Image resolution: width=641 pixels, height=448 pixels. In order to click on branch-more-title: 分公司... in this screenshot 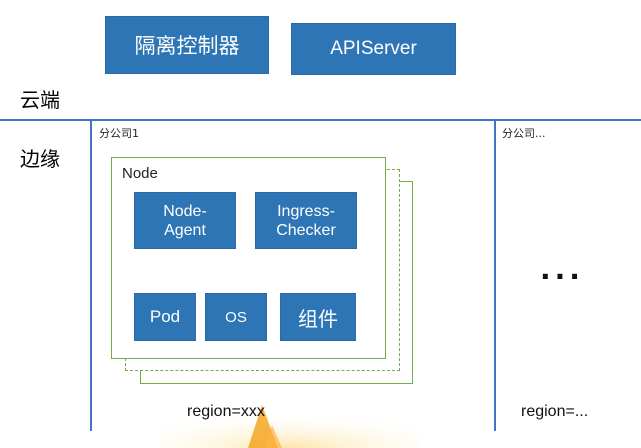, I will do `click(524, 133)`.